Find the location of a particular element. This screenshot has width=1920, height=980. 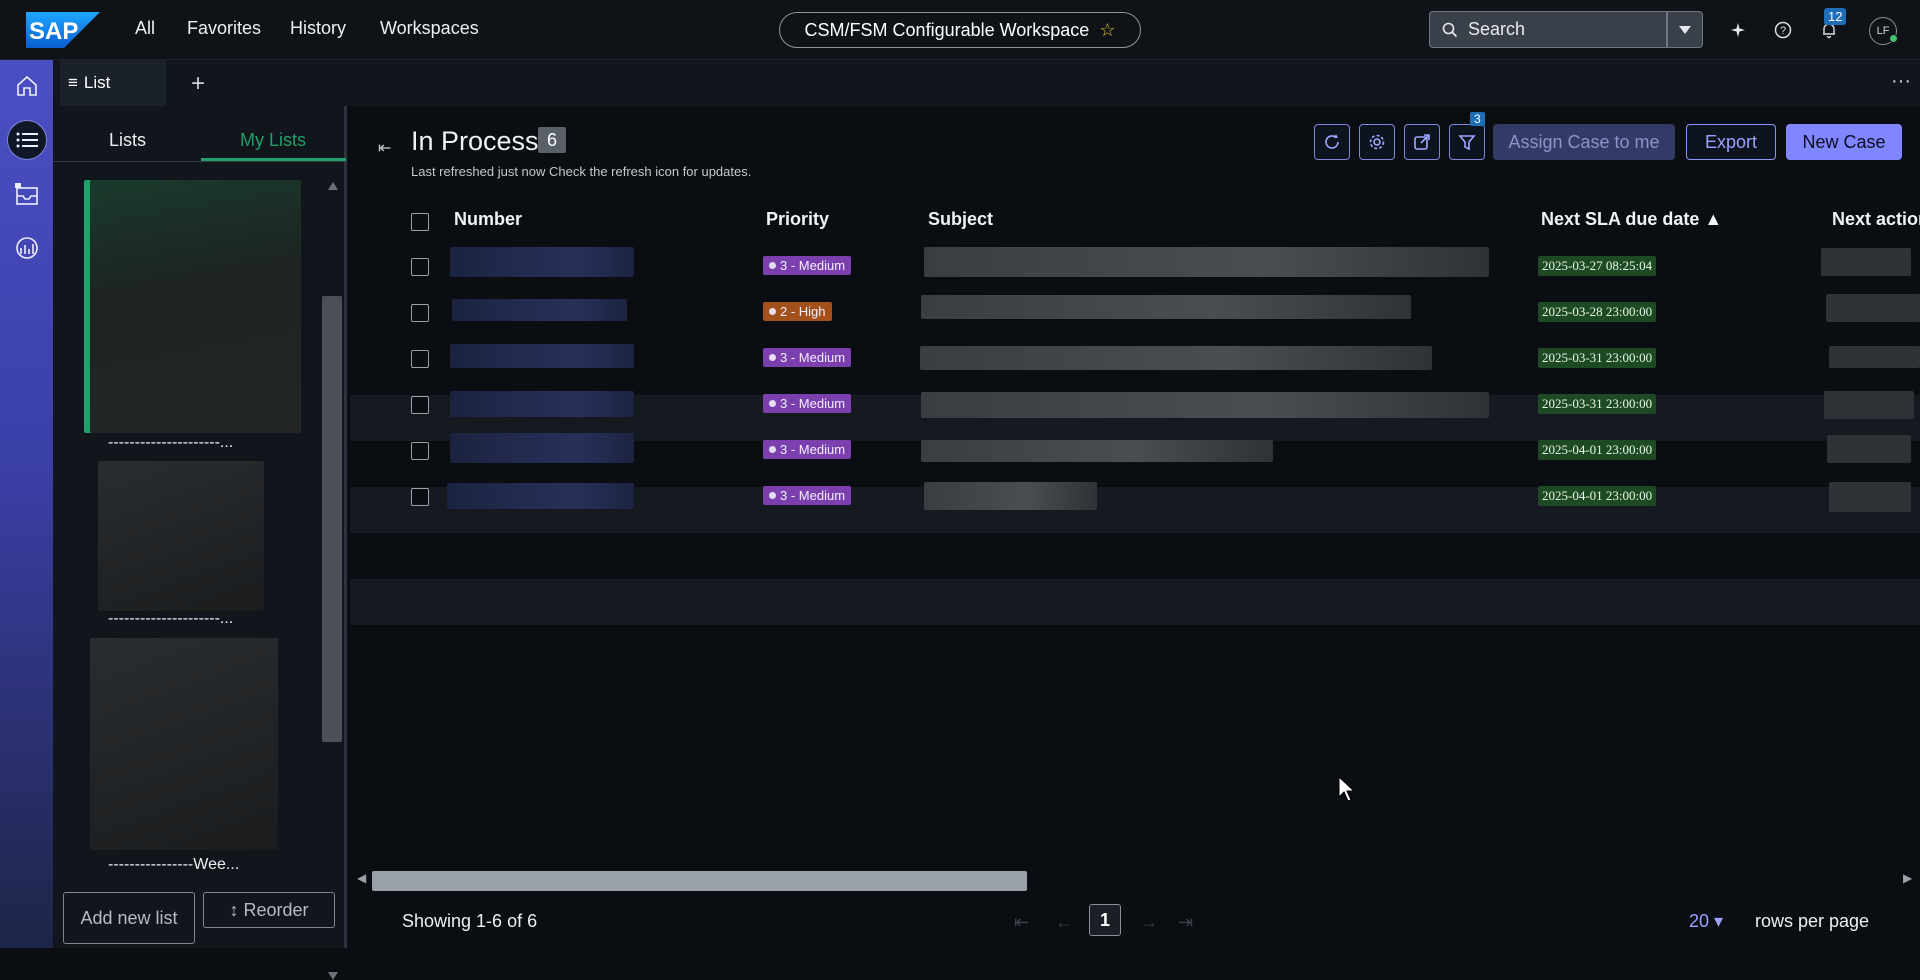

add-tab-button: + is located at coordinates (198, 84).